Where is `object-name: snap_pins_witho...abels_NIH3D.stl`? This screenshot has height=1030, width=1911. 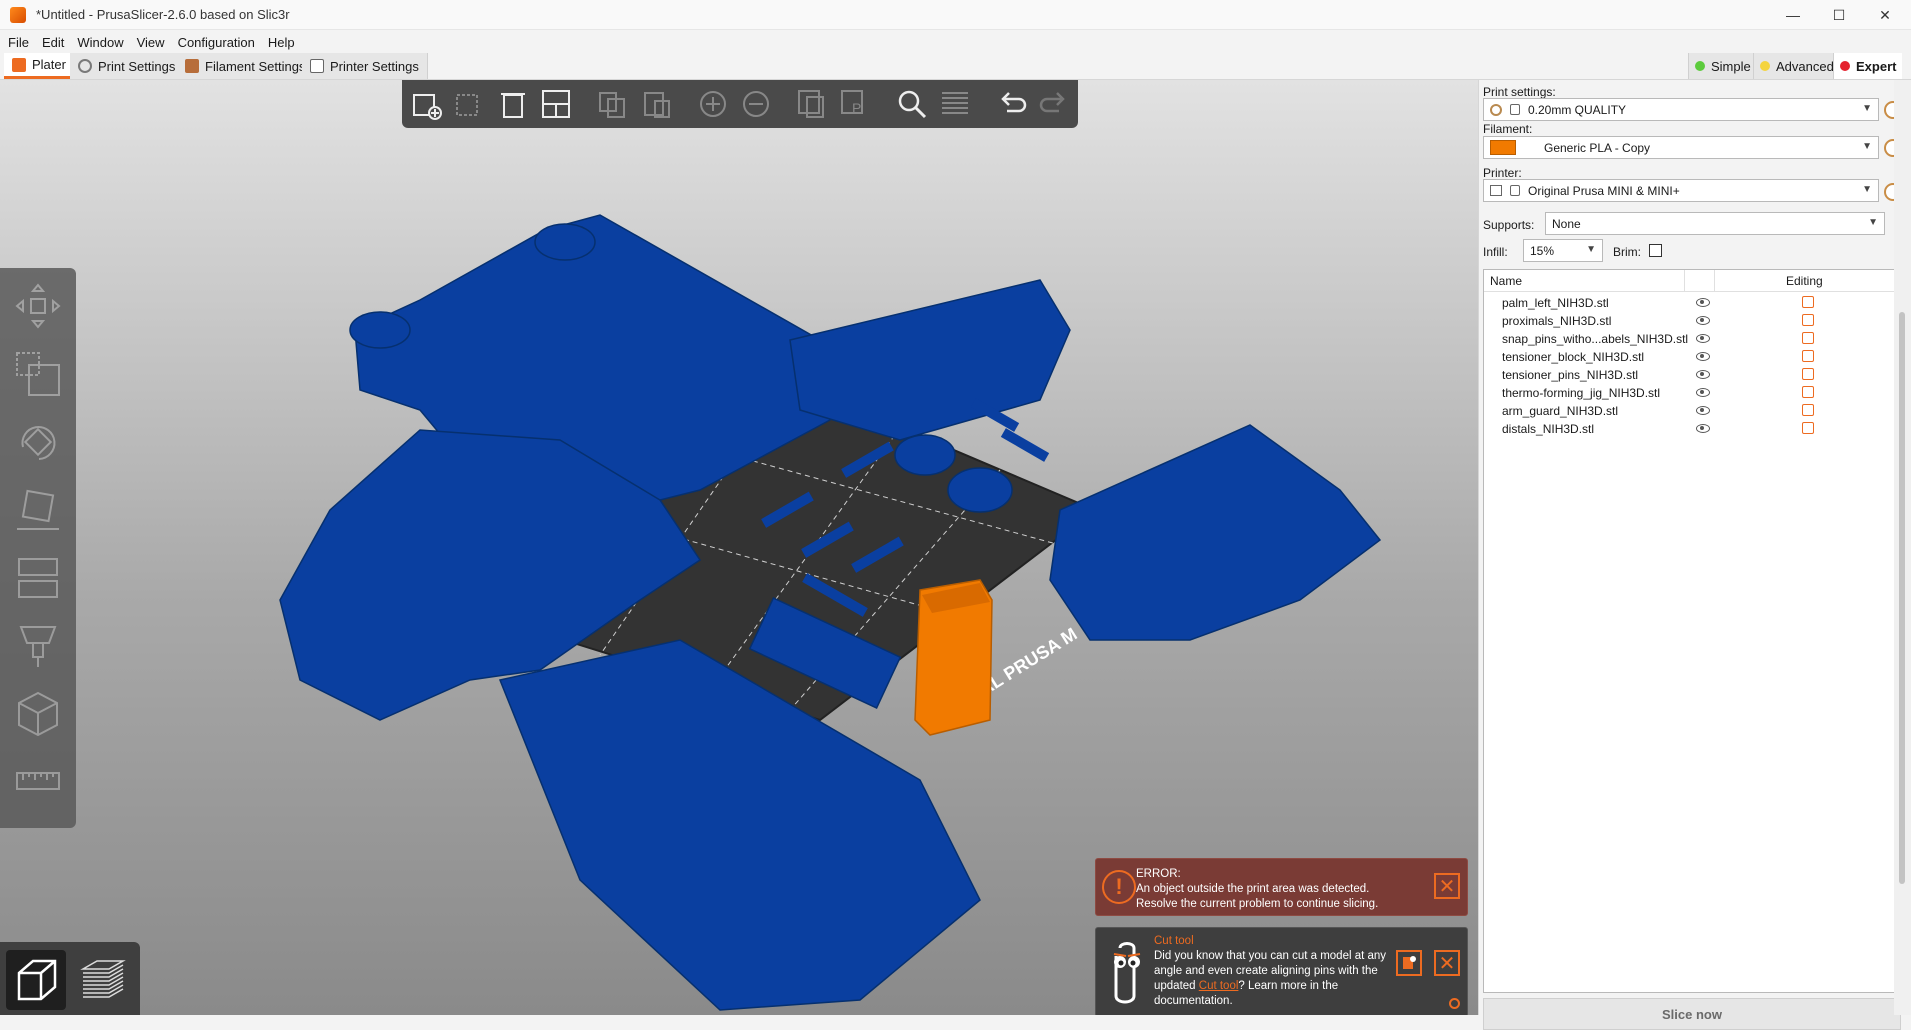
object-name: snap_pins_witho...abels_NIH3D.stl is located at coordinates (1595, 339).